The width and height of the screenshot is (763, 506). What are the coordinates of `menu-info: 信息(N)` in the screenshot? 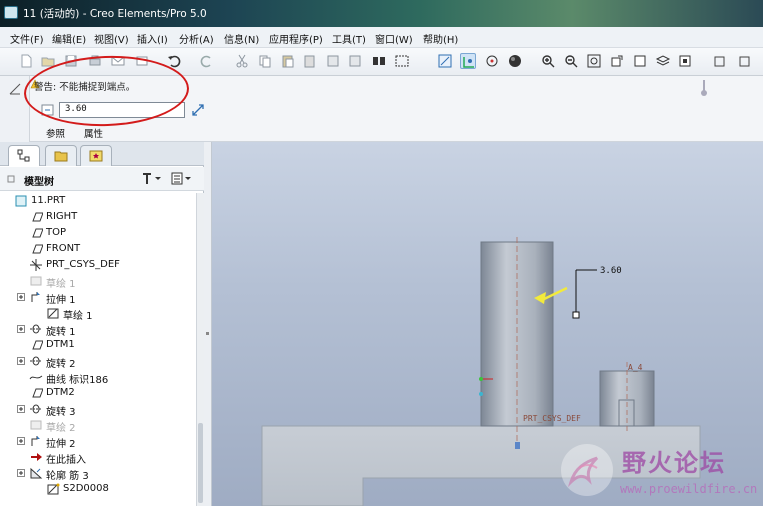 It's located at (241, 38).